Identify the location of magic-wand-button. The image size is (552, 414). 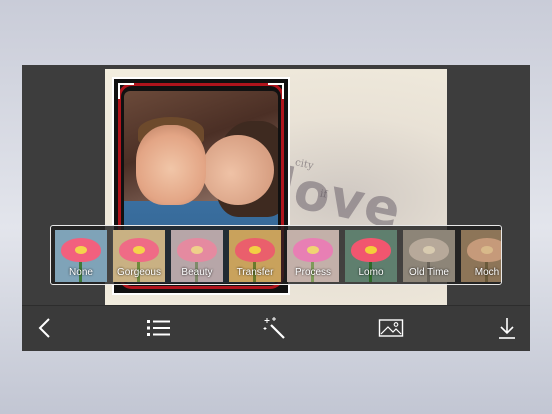
(275, 328).